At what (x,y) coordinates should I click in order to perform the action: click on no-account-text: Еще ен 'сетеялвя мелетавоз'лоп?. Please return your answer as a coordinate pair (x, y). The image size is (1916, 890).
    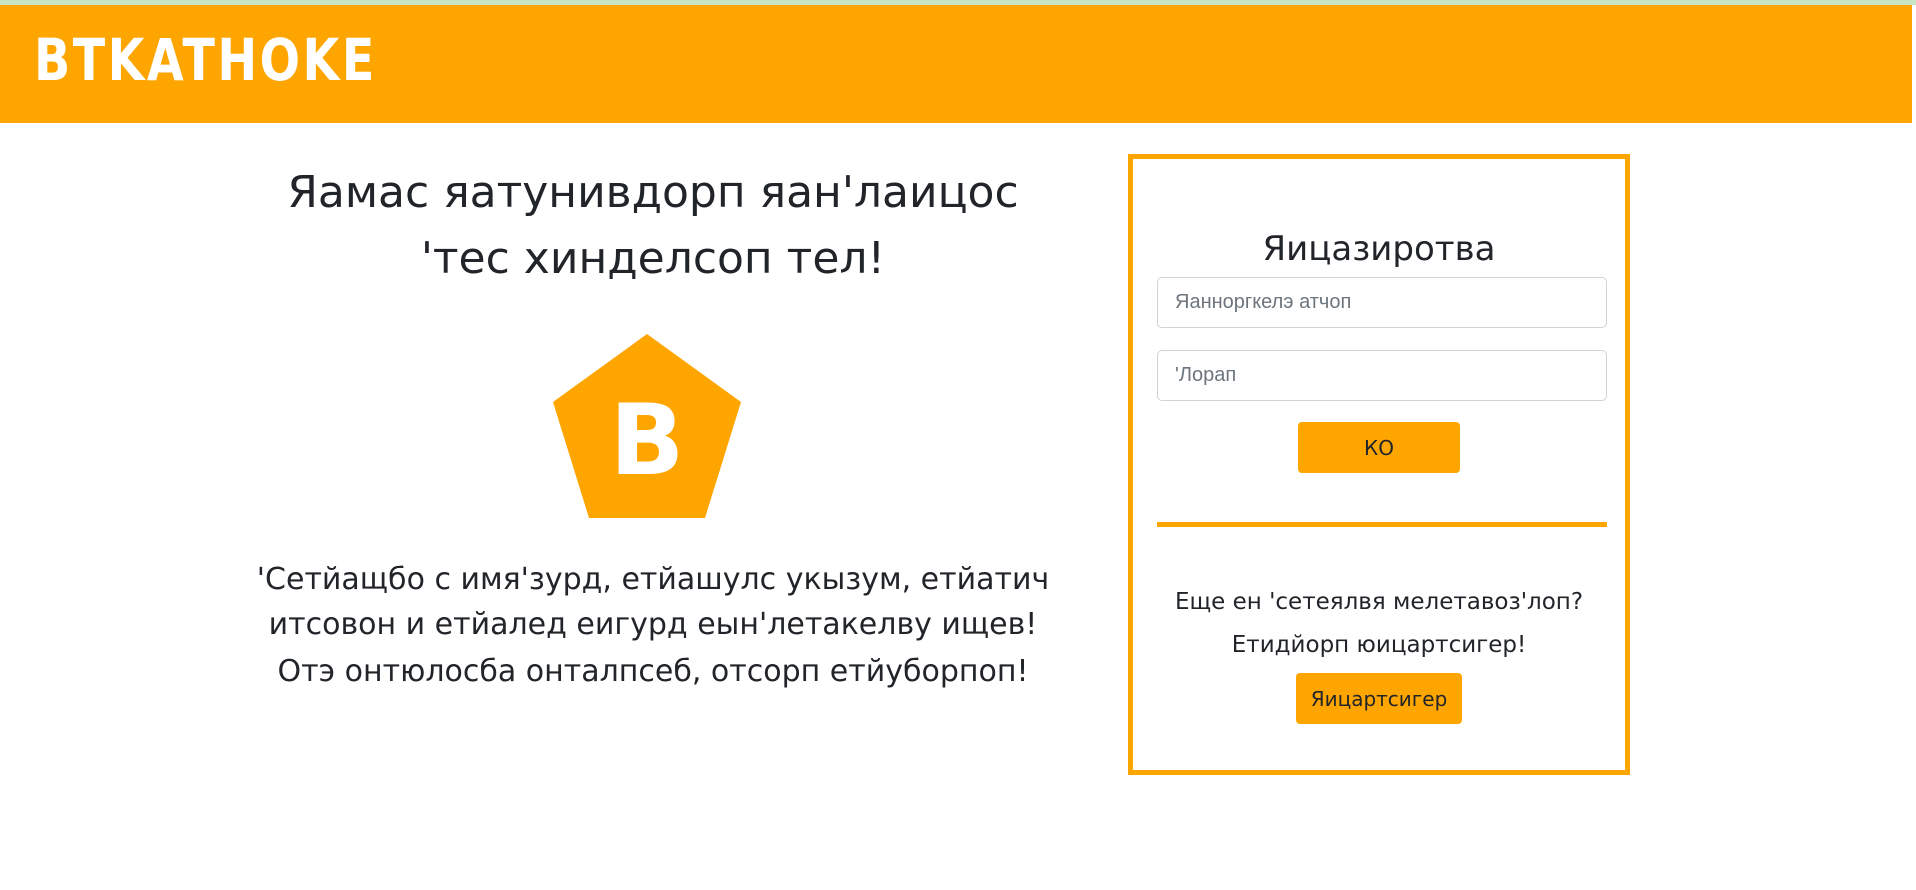
    Looking at the image, I should click on (1379, 602).